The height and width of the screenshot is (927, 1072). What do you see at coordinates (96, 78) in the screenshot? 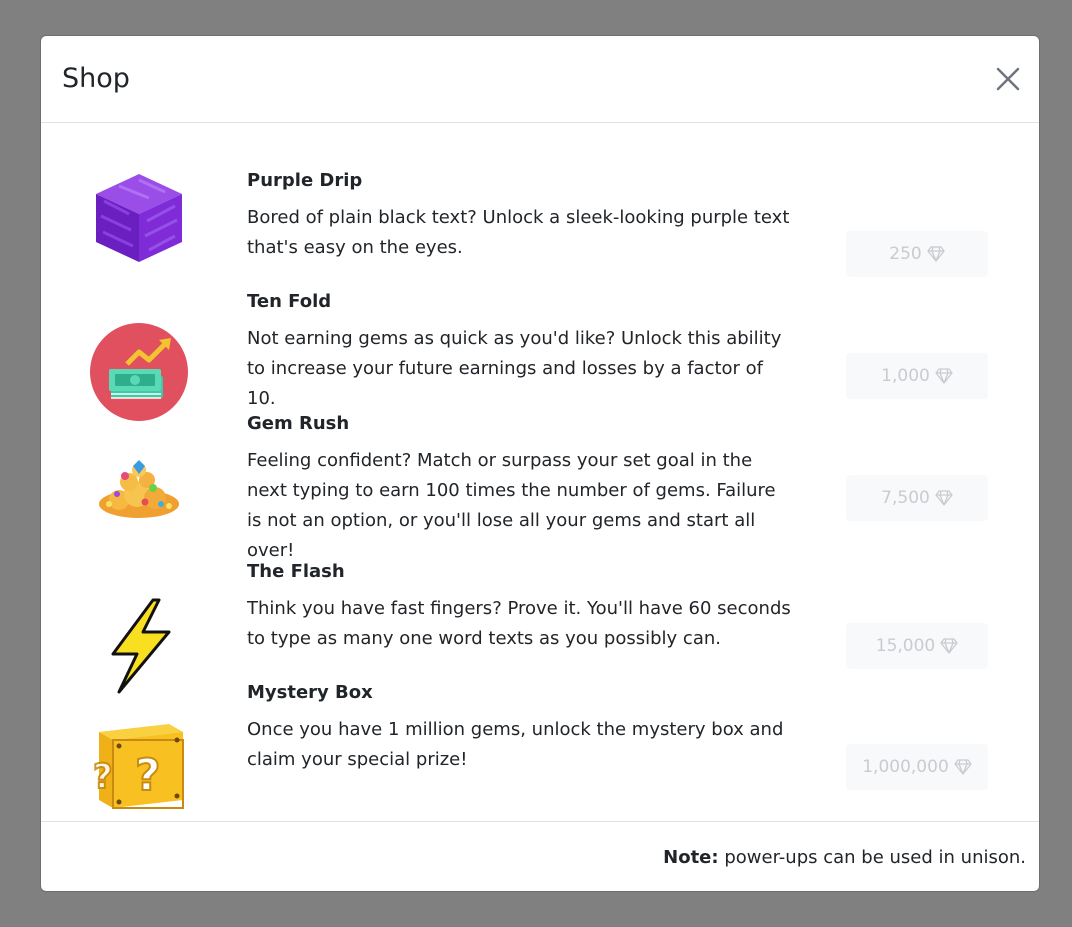
I see `modal-title: Shop` at bounding box center [96, 78].